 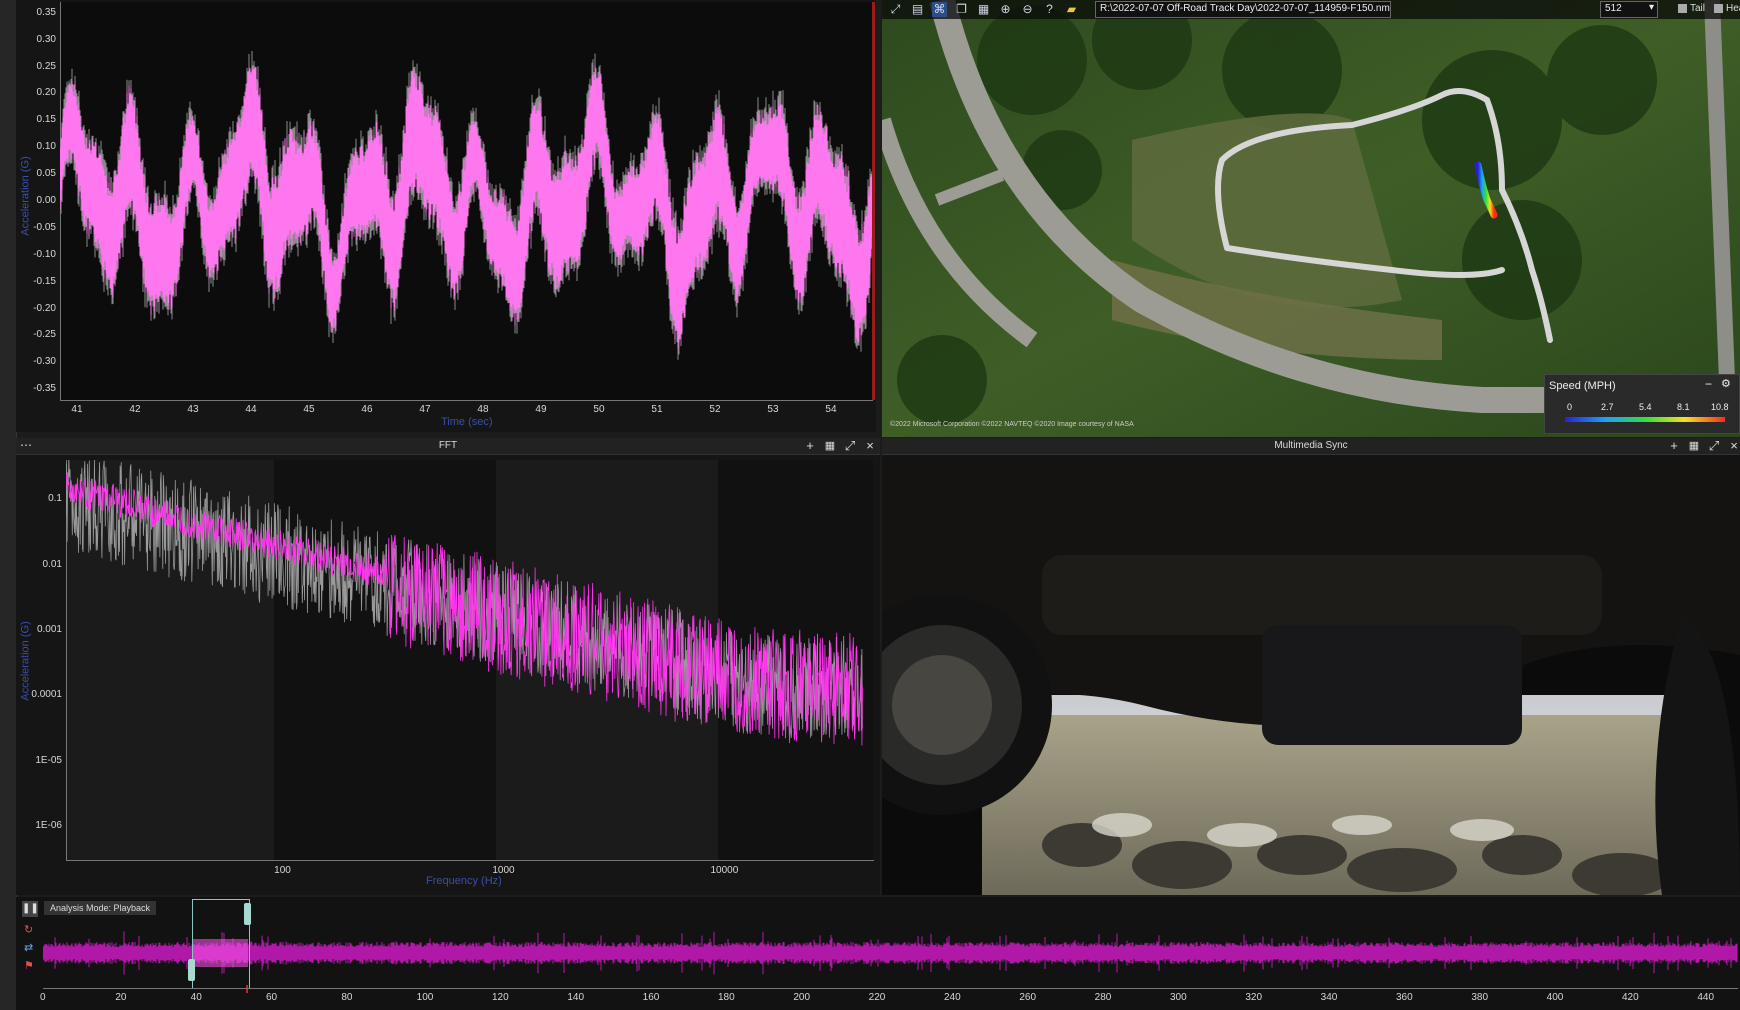 I want to click on tail-checkbox, so click(x=1682, y=8).